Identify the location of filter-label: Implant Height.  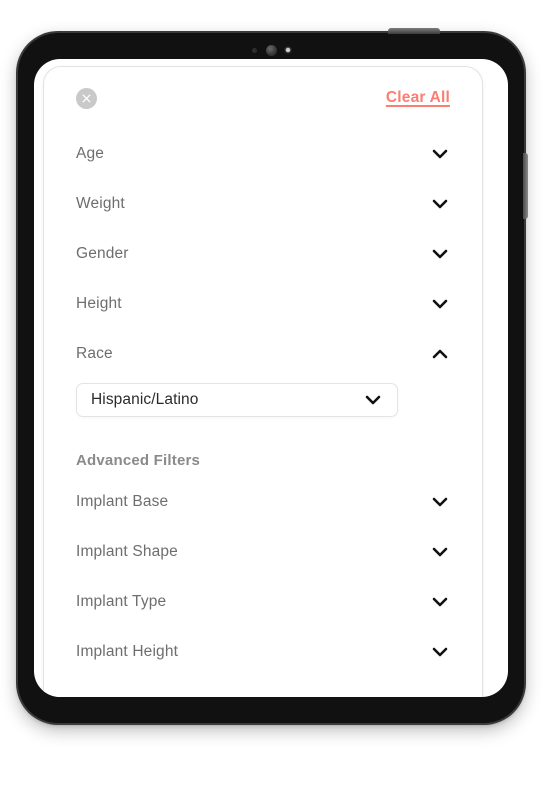
(127, 651).